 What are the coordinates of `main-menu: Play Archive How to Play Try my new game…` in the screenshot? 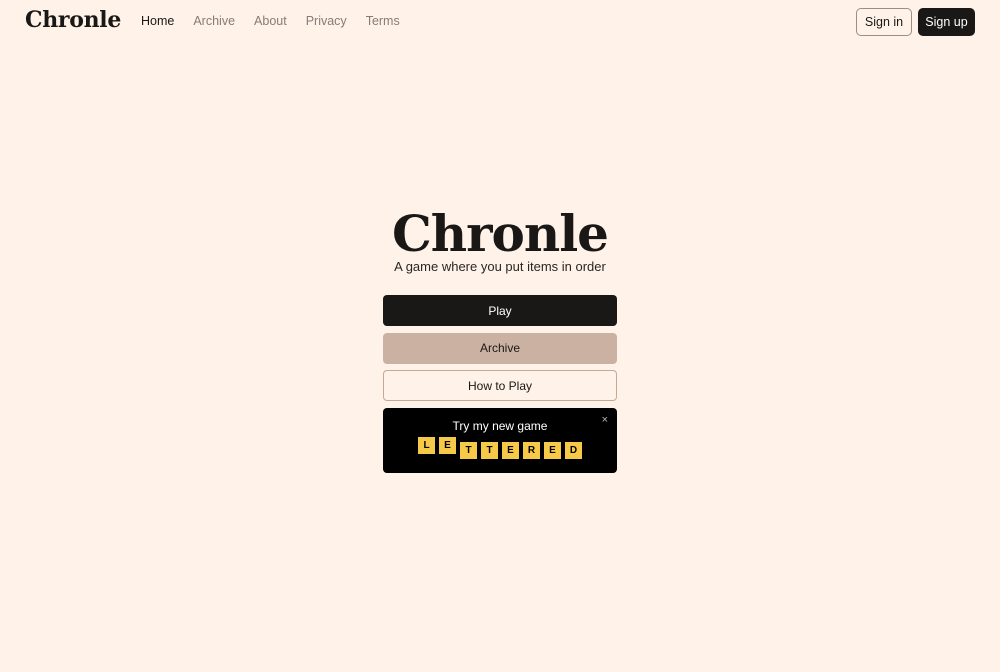 It's located at (500, 384).